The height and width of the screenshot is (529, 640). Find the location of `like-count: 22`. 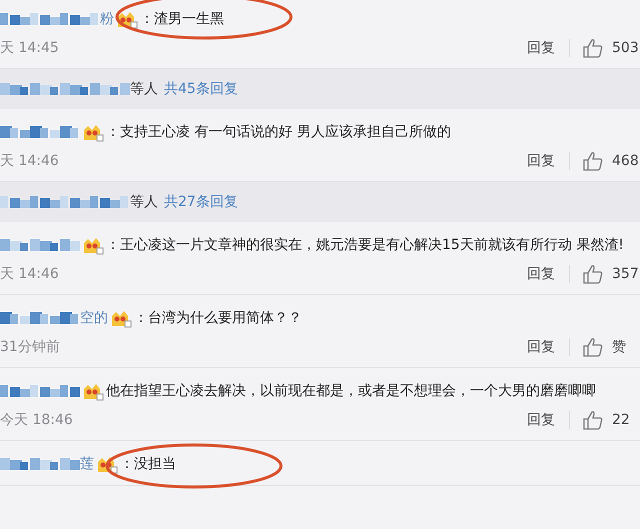

like-count: 22 is located at coordinates (621, 420).